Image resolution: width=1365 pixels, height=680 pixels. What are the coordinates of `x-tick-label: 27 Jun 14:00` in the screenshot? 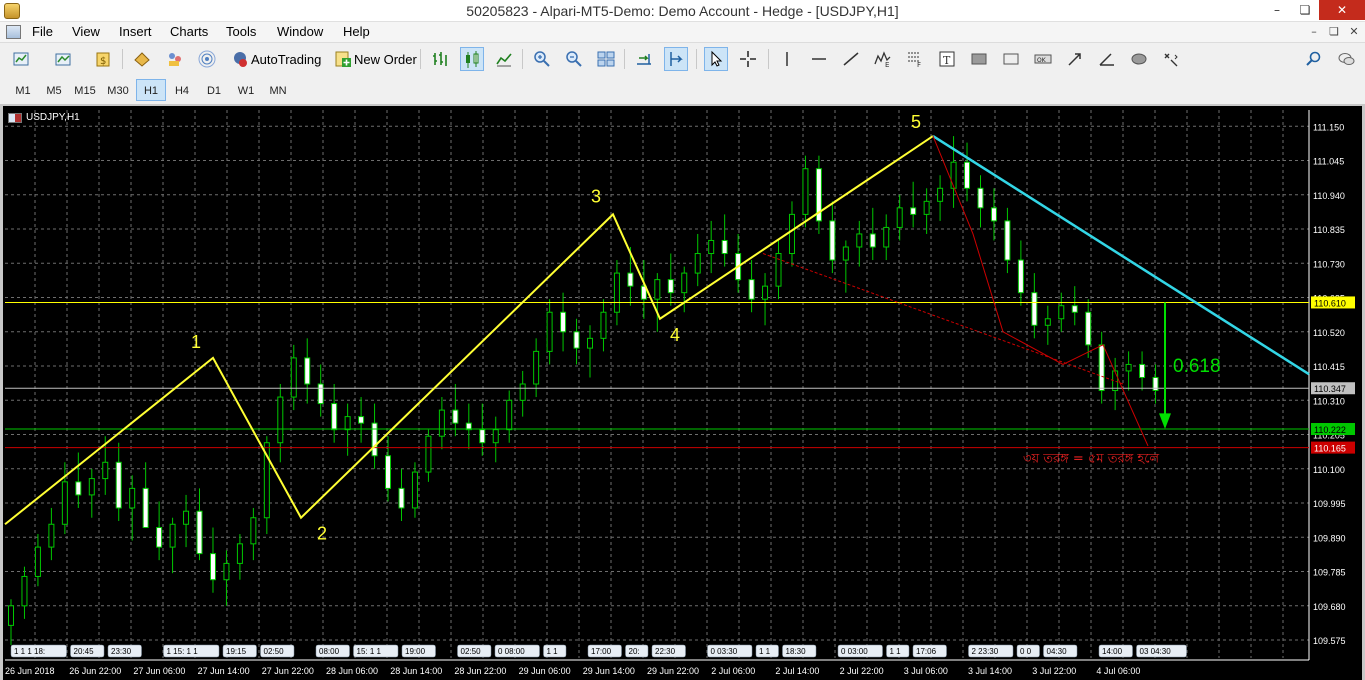 It's located at (224, 671).